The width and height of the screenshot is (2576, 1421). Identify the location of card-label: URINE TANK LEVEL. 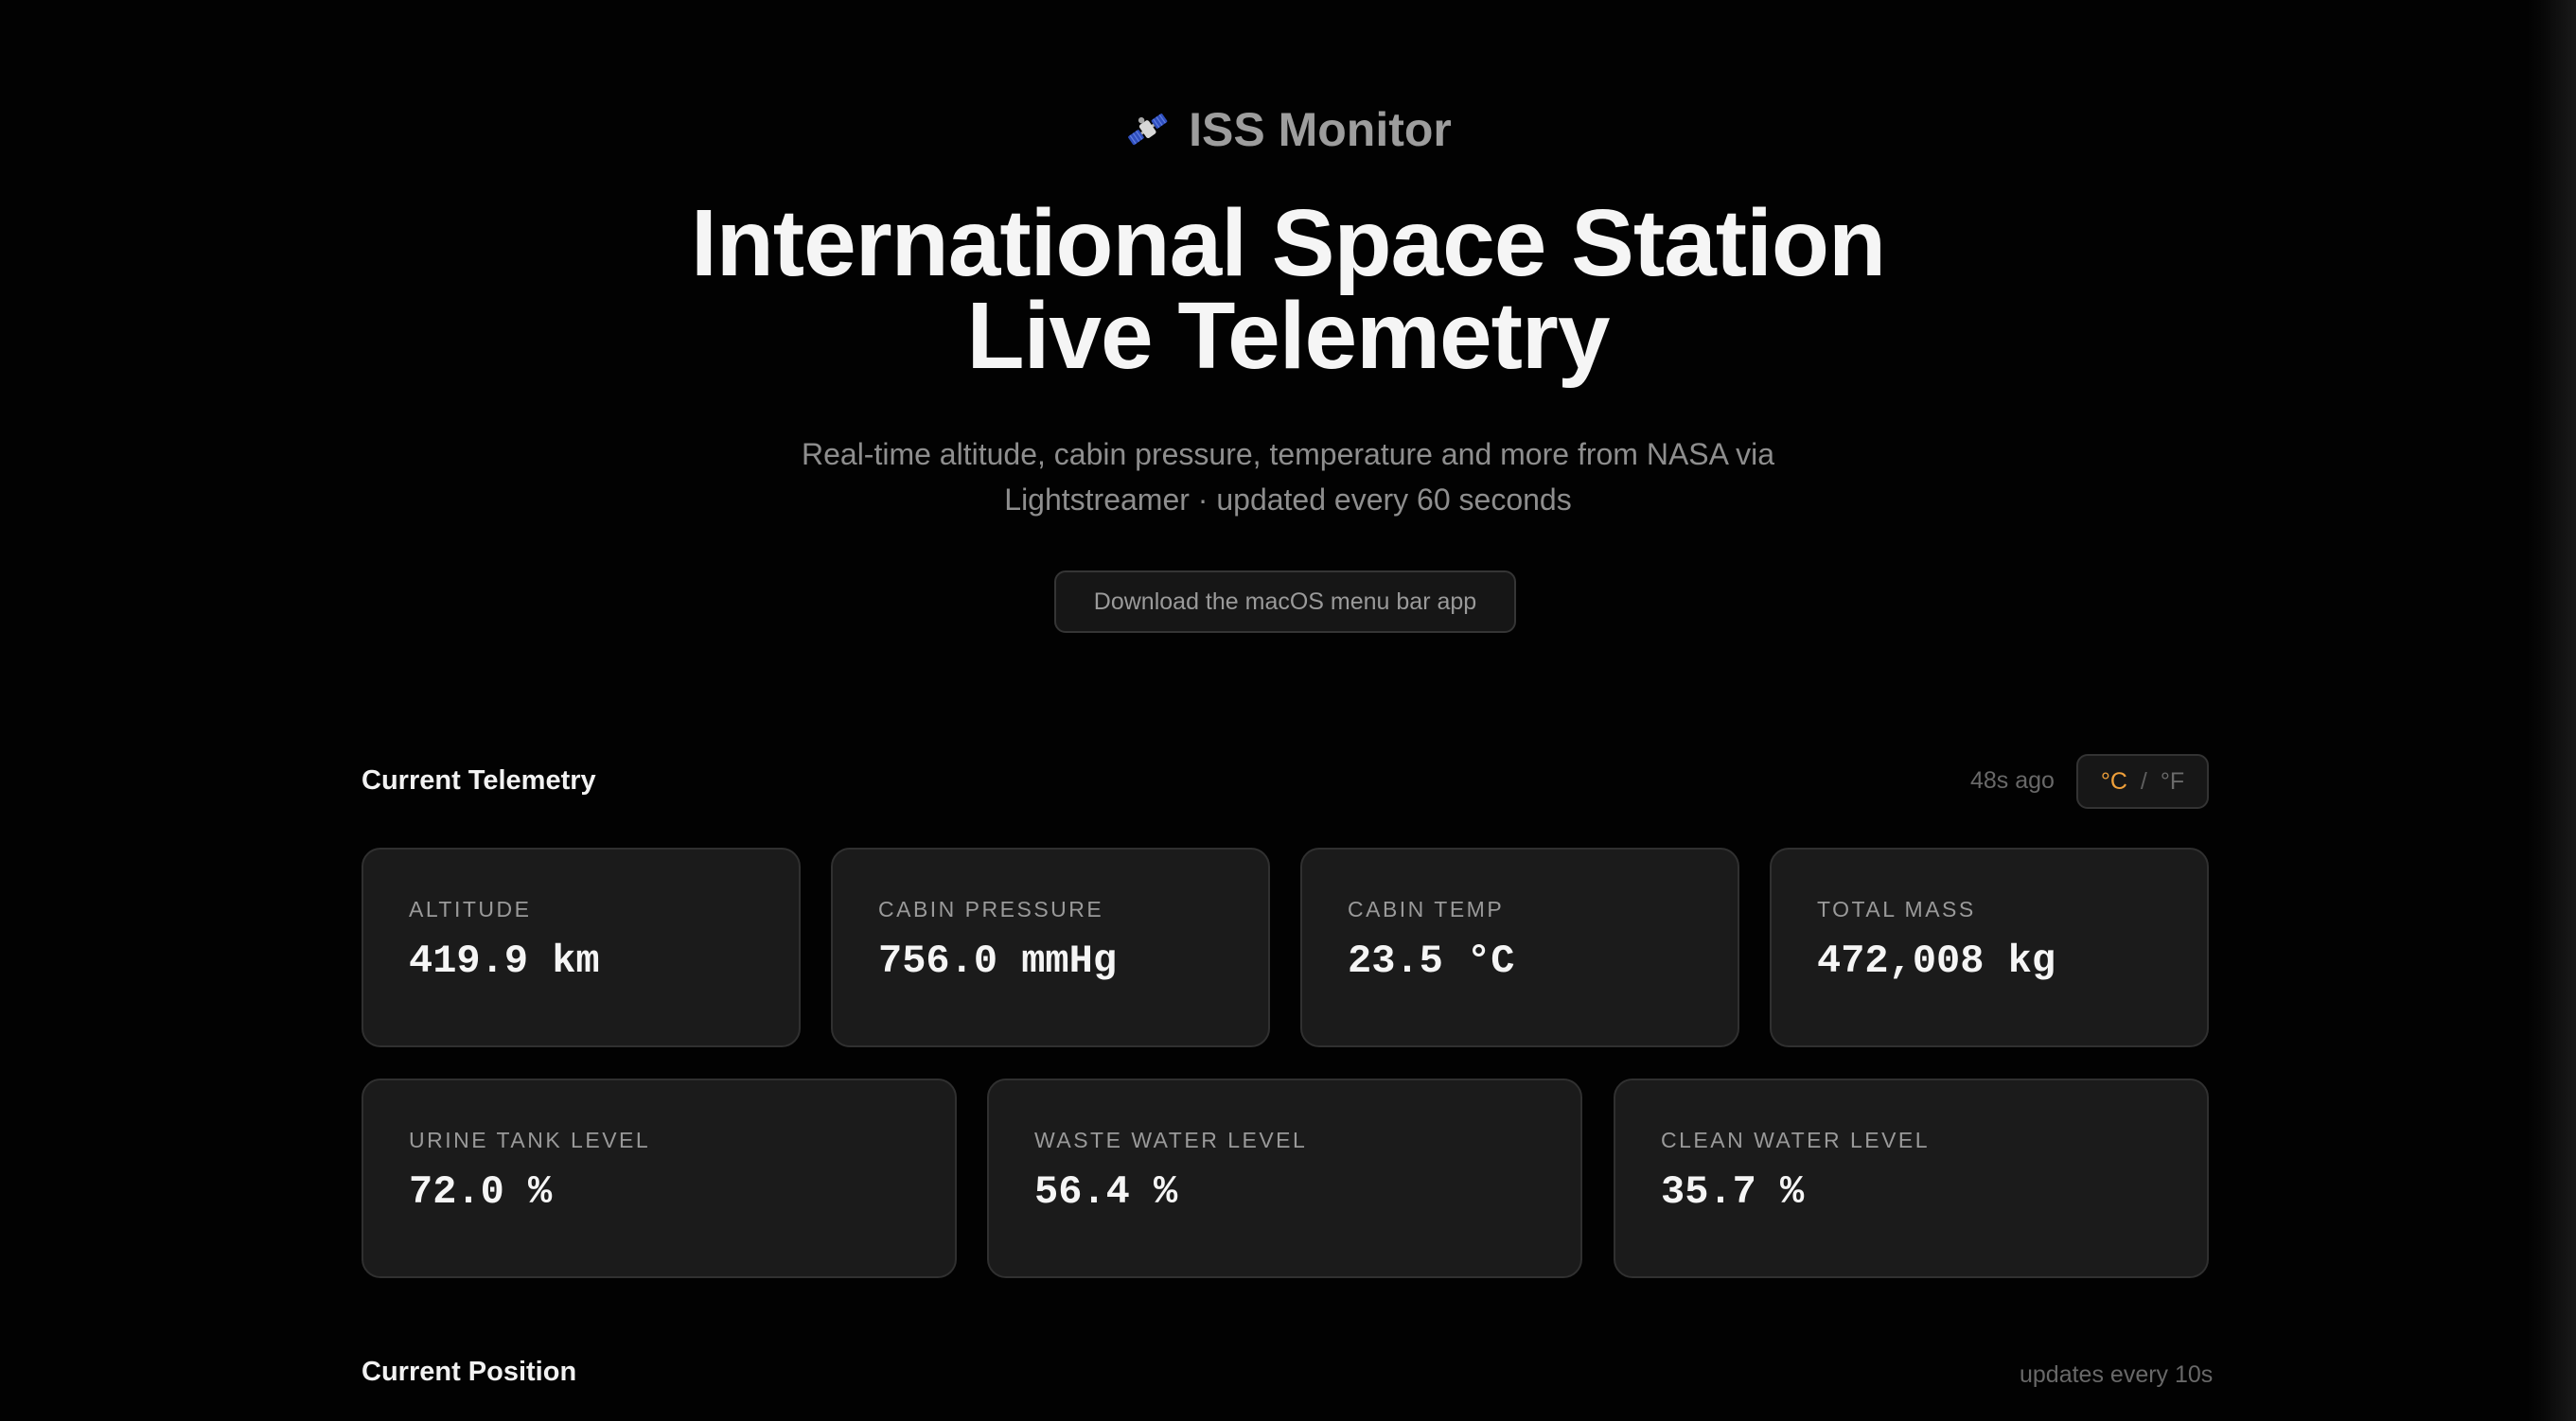
(530, 1140).